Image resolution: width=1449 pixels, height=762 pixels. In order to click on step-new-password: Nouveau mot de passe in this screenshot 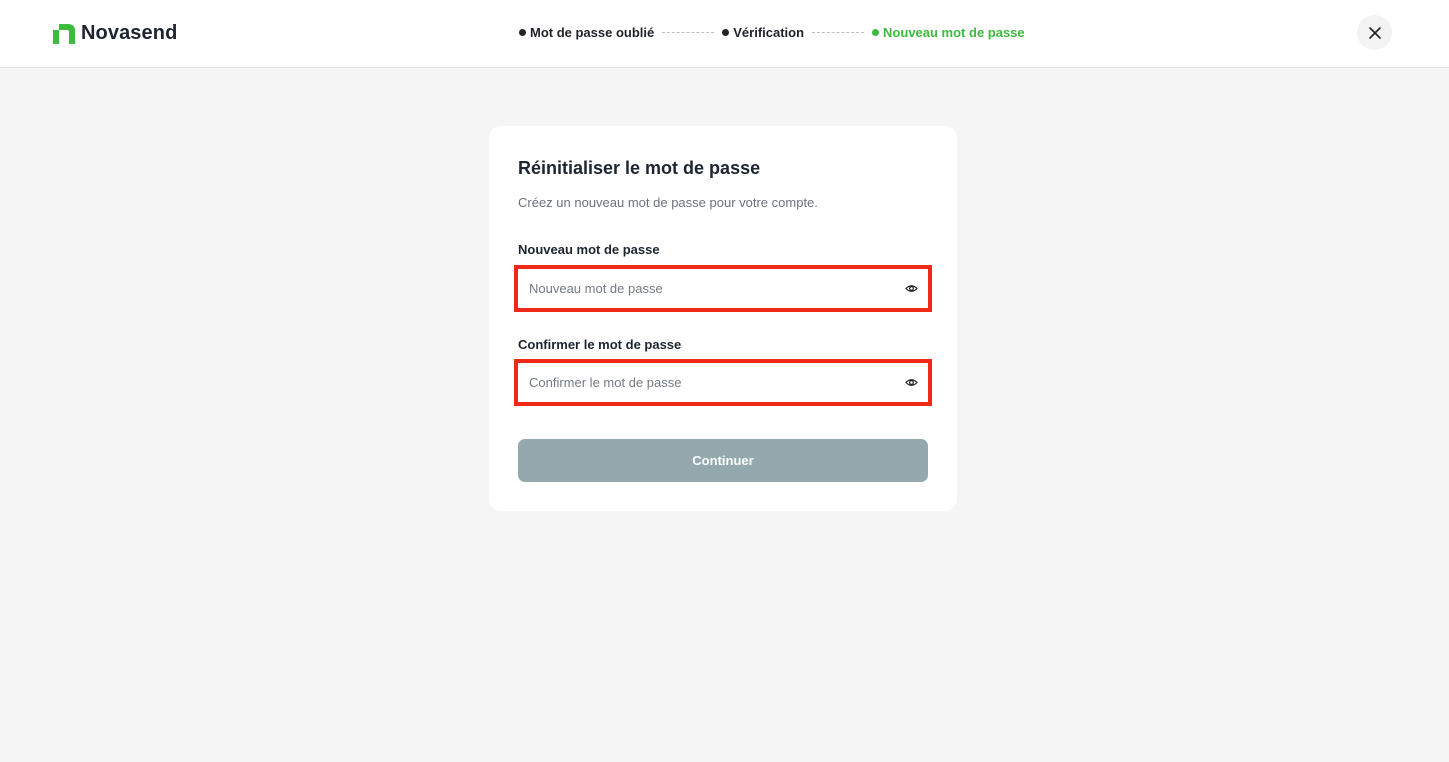, I will do `click(948, 32)`.